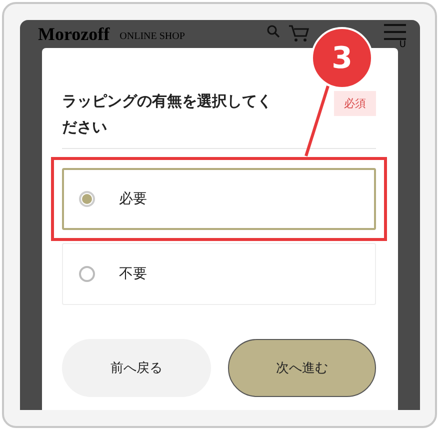 This screenshot has width=440, height=430. I want to click on option-label: 不要, so click(133, 274).